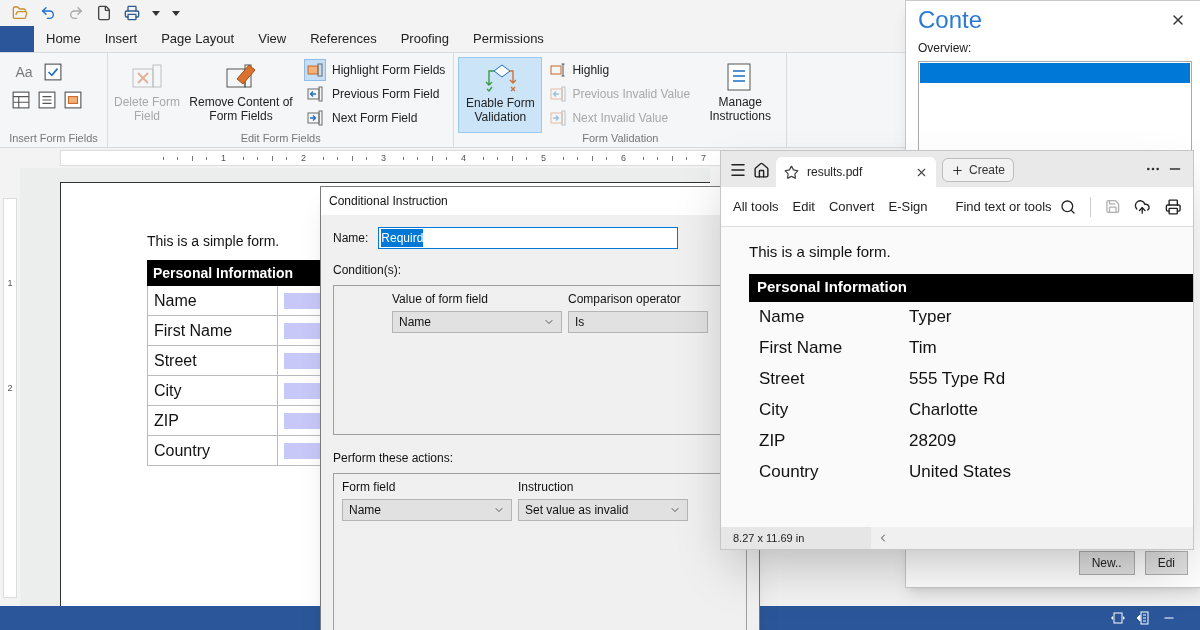 The width and height of the screenshot is (1200, 630). Describe the element at coordinates (1144, 618) in the screenshot. I see `fit-width-icon` at that location.